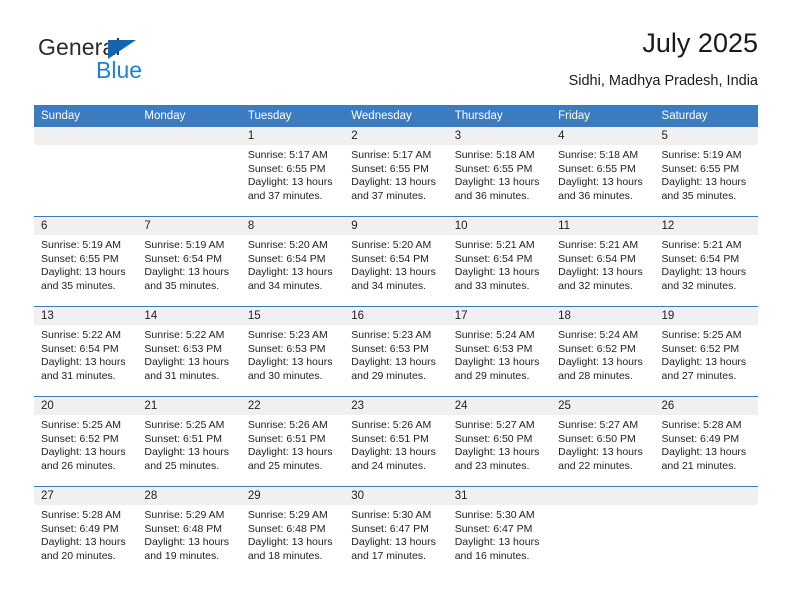 The image size is (792, 612). I want to click on daylight-text-line2: and 27 minutes., so click(699, 375).